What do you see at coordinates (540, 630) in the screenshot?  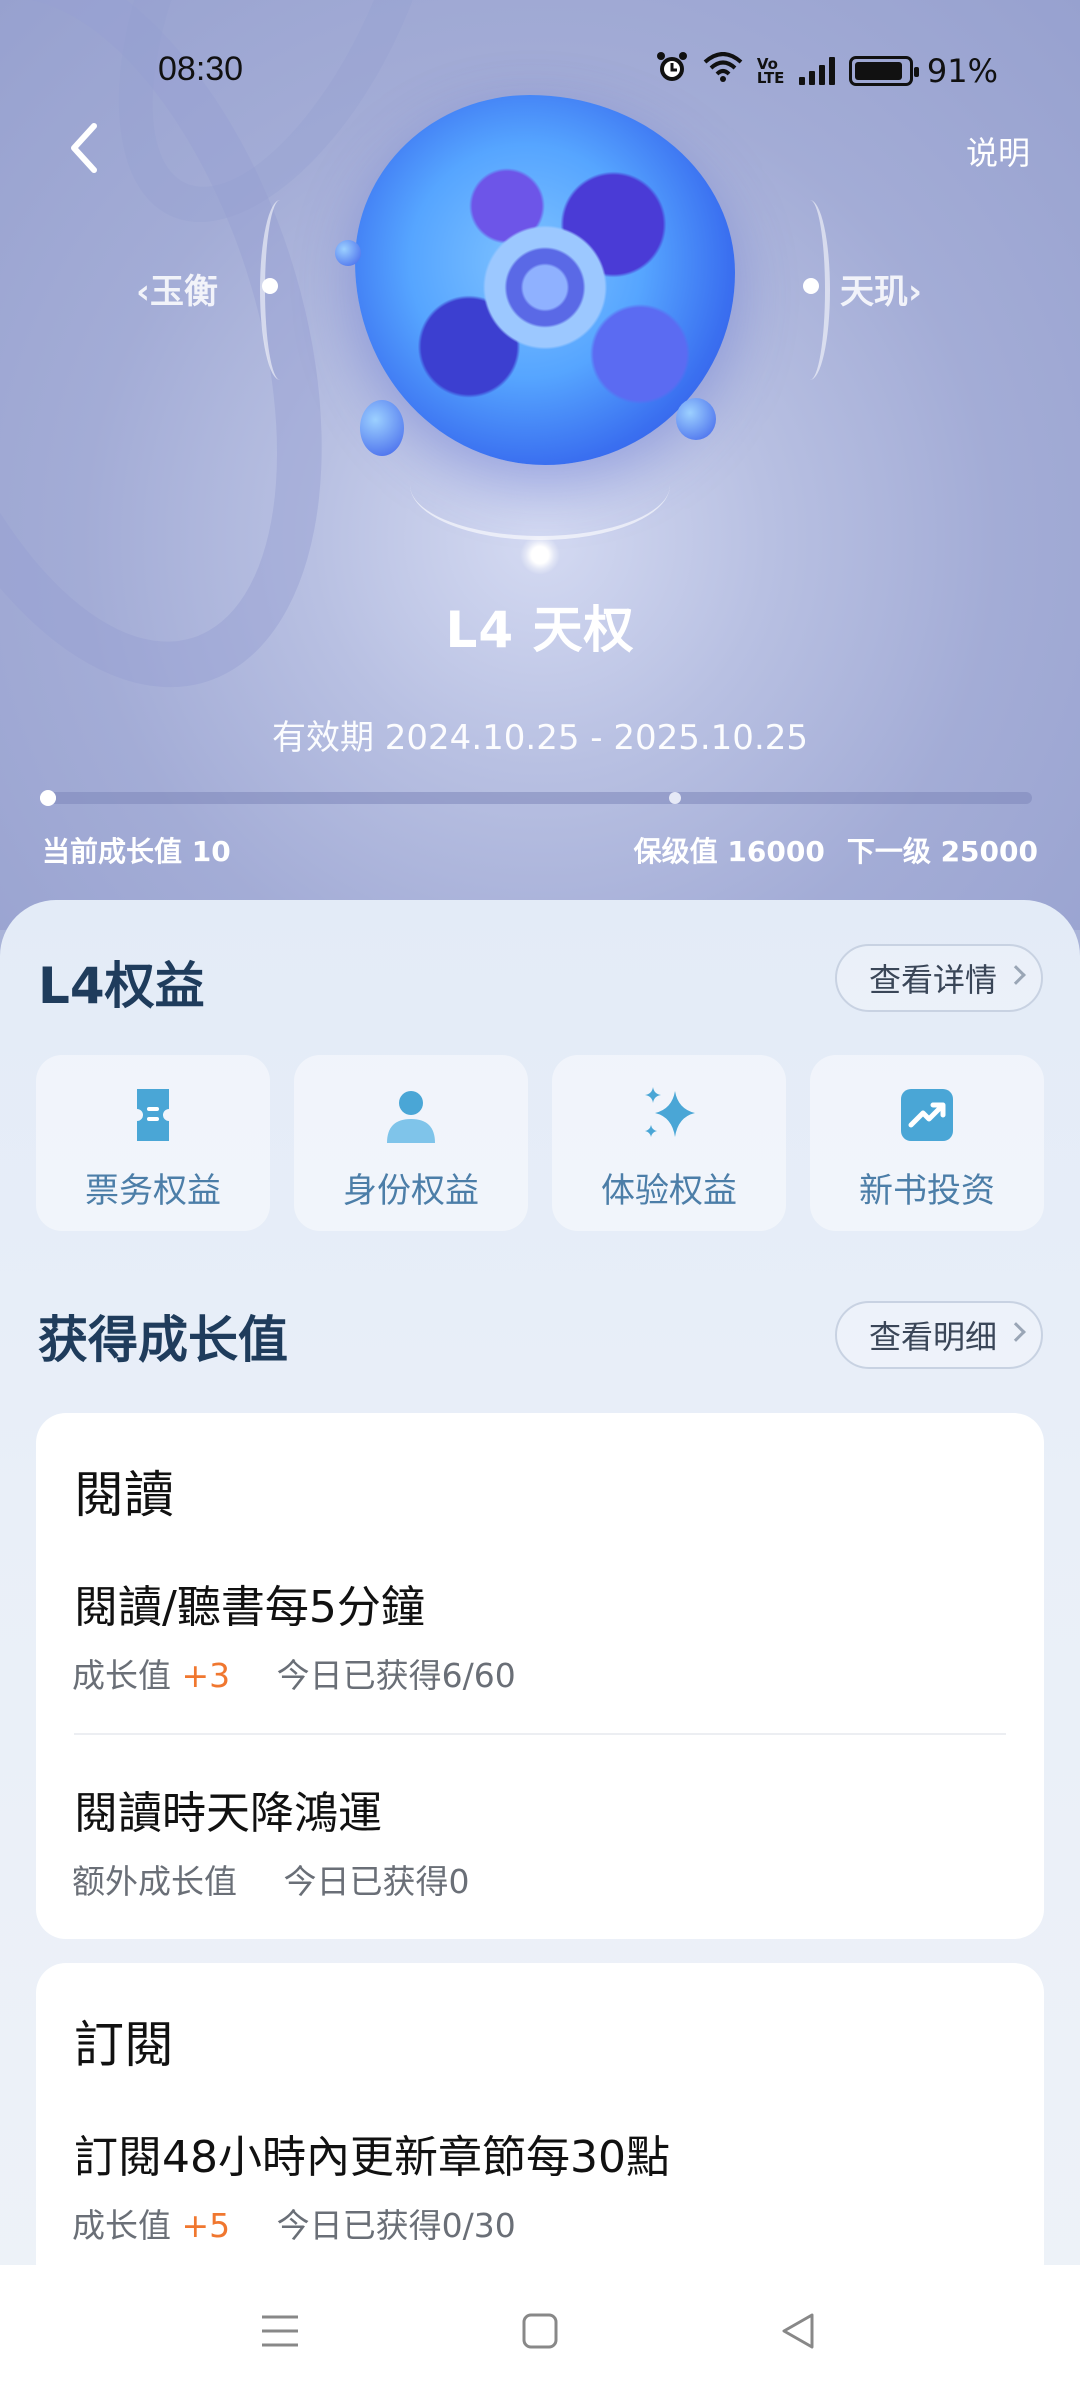 I see `level-title: L4 天权` at bounding box center [540, 630].